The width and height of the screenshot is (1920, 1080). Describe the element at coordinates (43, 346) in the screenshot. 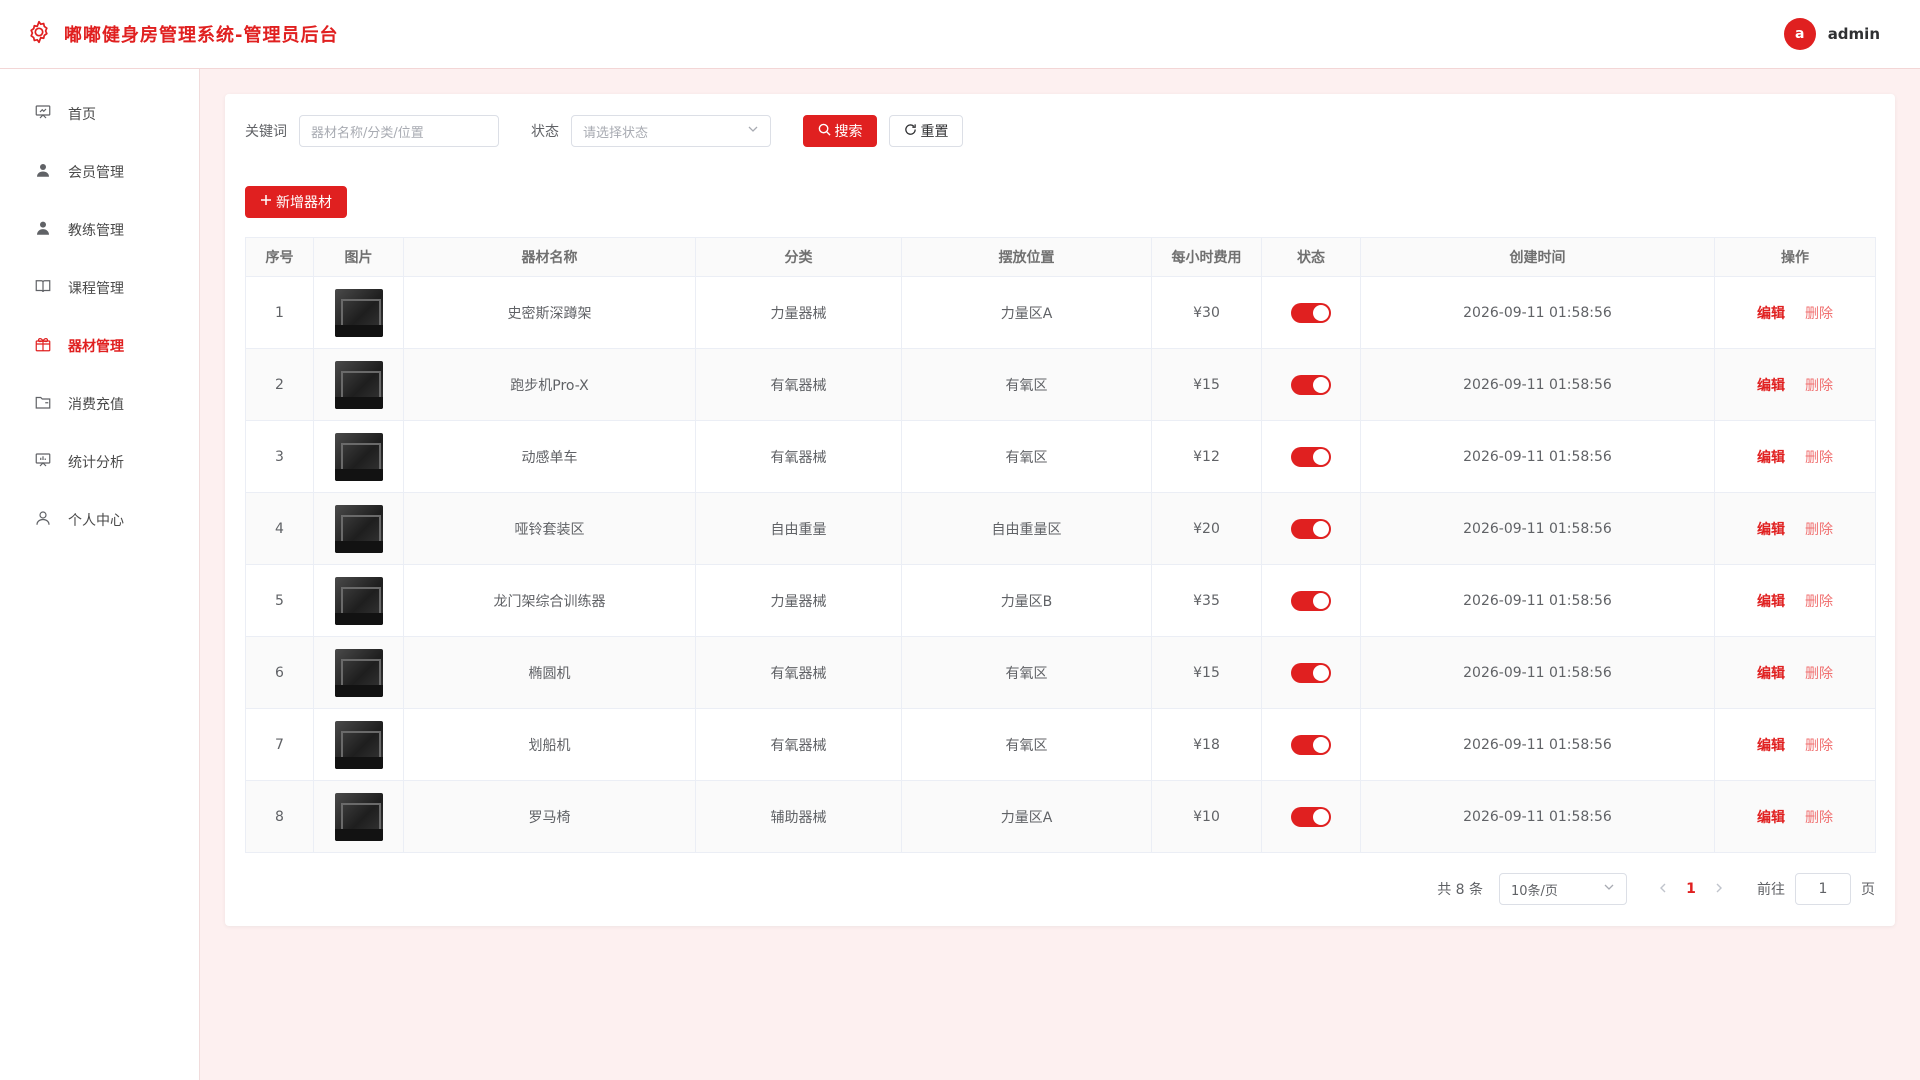

I see `equipment-icon` at that location.